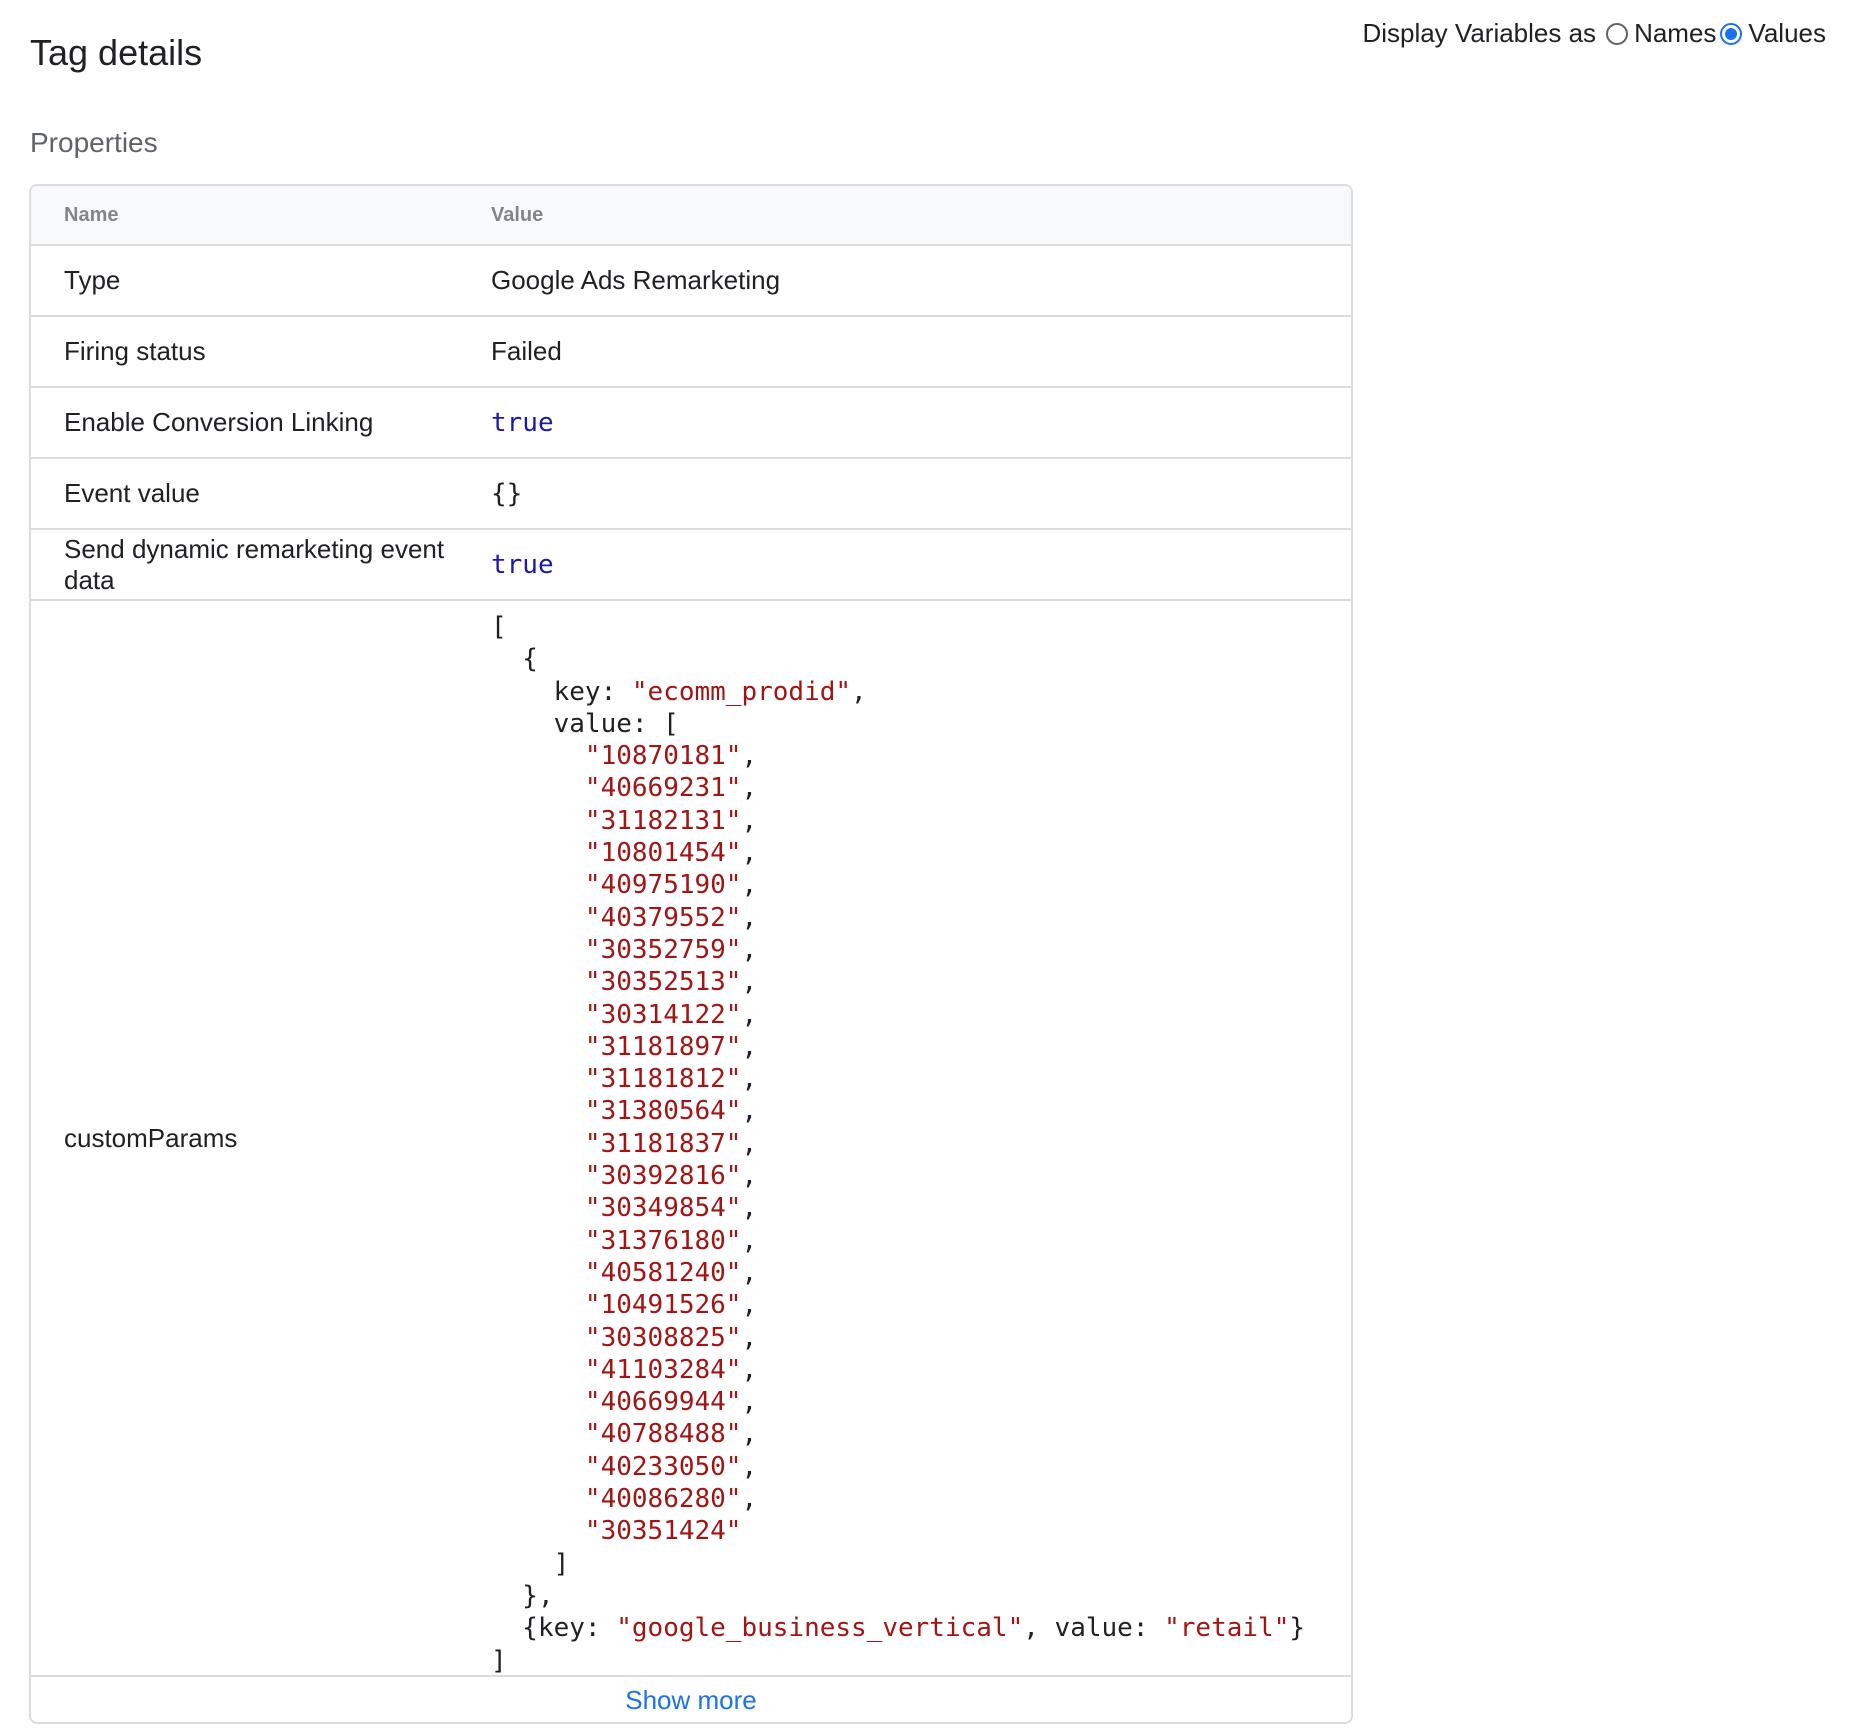 This screenshot has width=1856, height=1732. I want to click on row-name: Event value, so click(132, 493).